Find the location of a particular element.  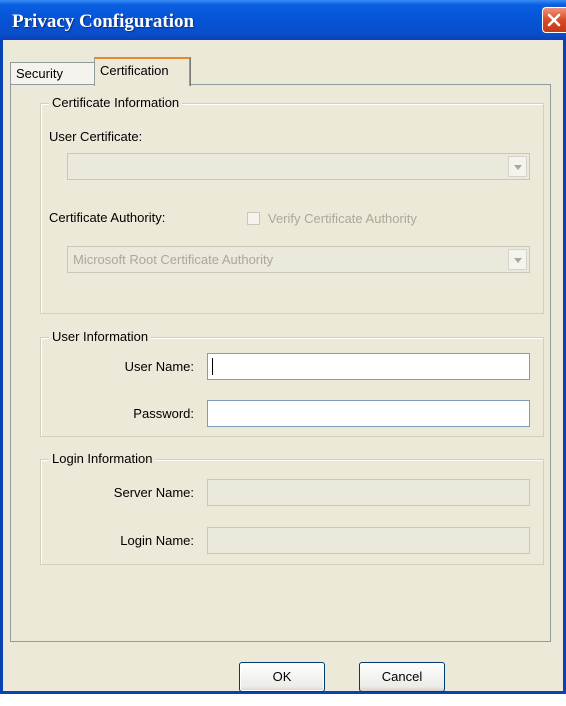

certificate-authority-value: Microsoft Root Certificate Authority is located at coordinates (173, 259).